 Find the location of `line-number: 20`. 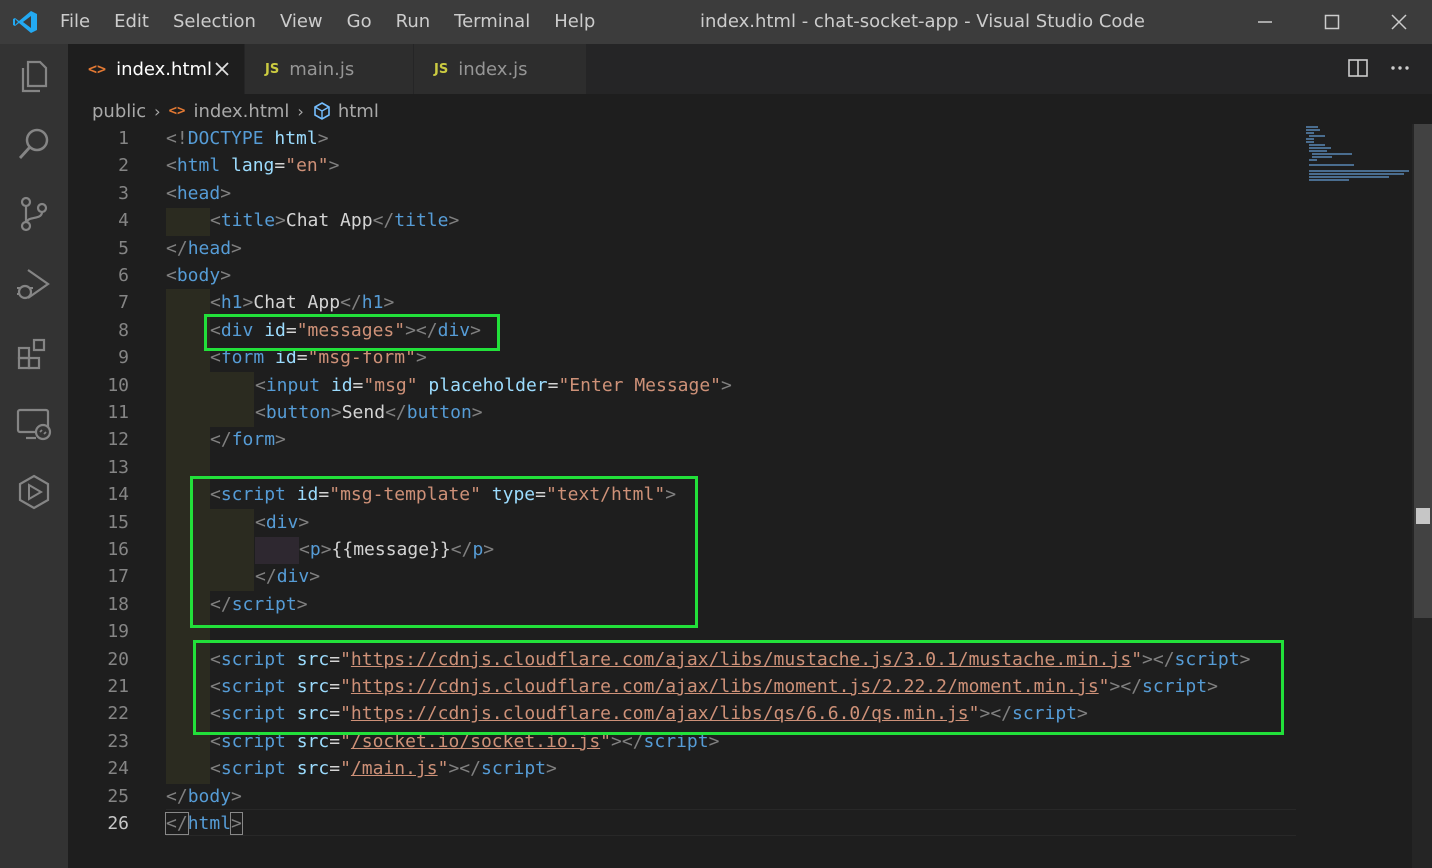

line-number: 20 is located at coordinates (118, 659).